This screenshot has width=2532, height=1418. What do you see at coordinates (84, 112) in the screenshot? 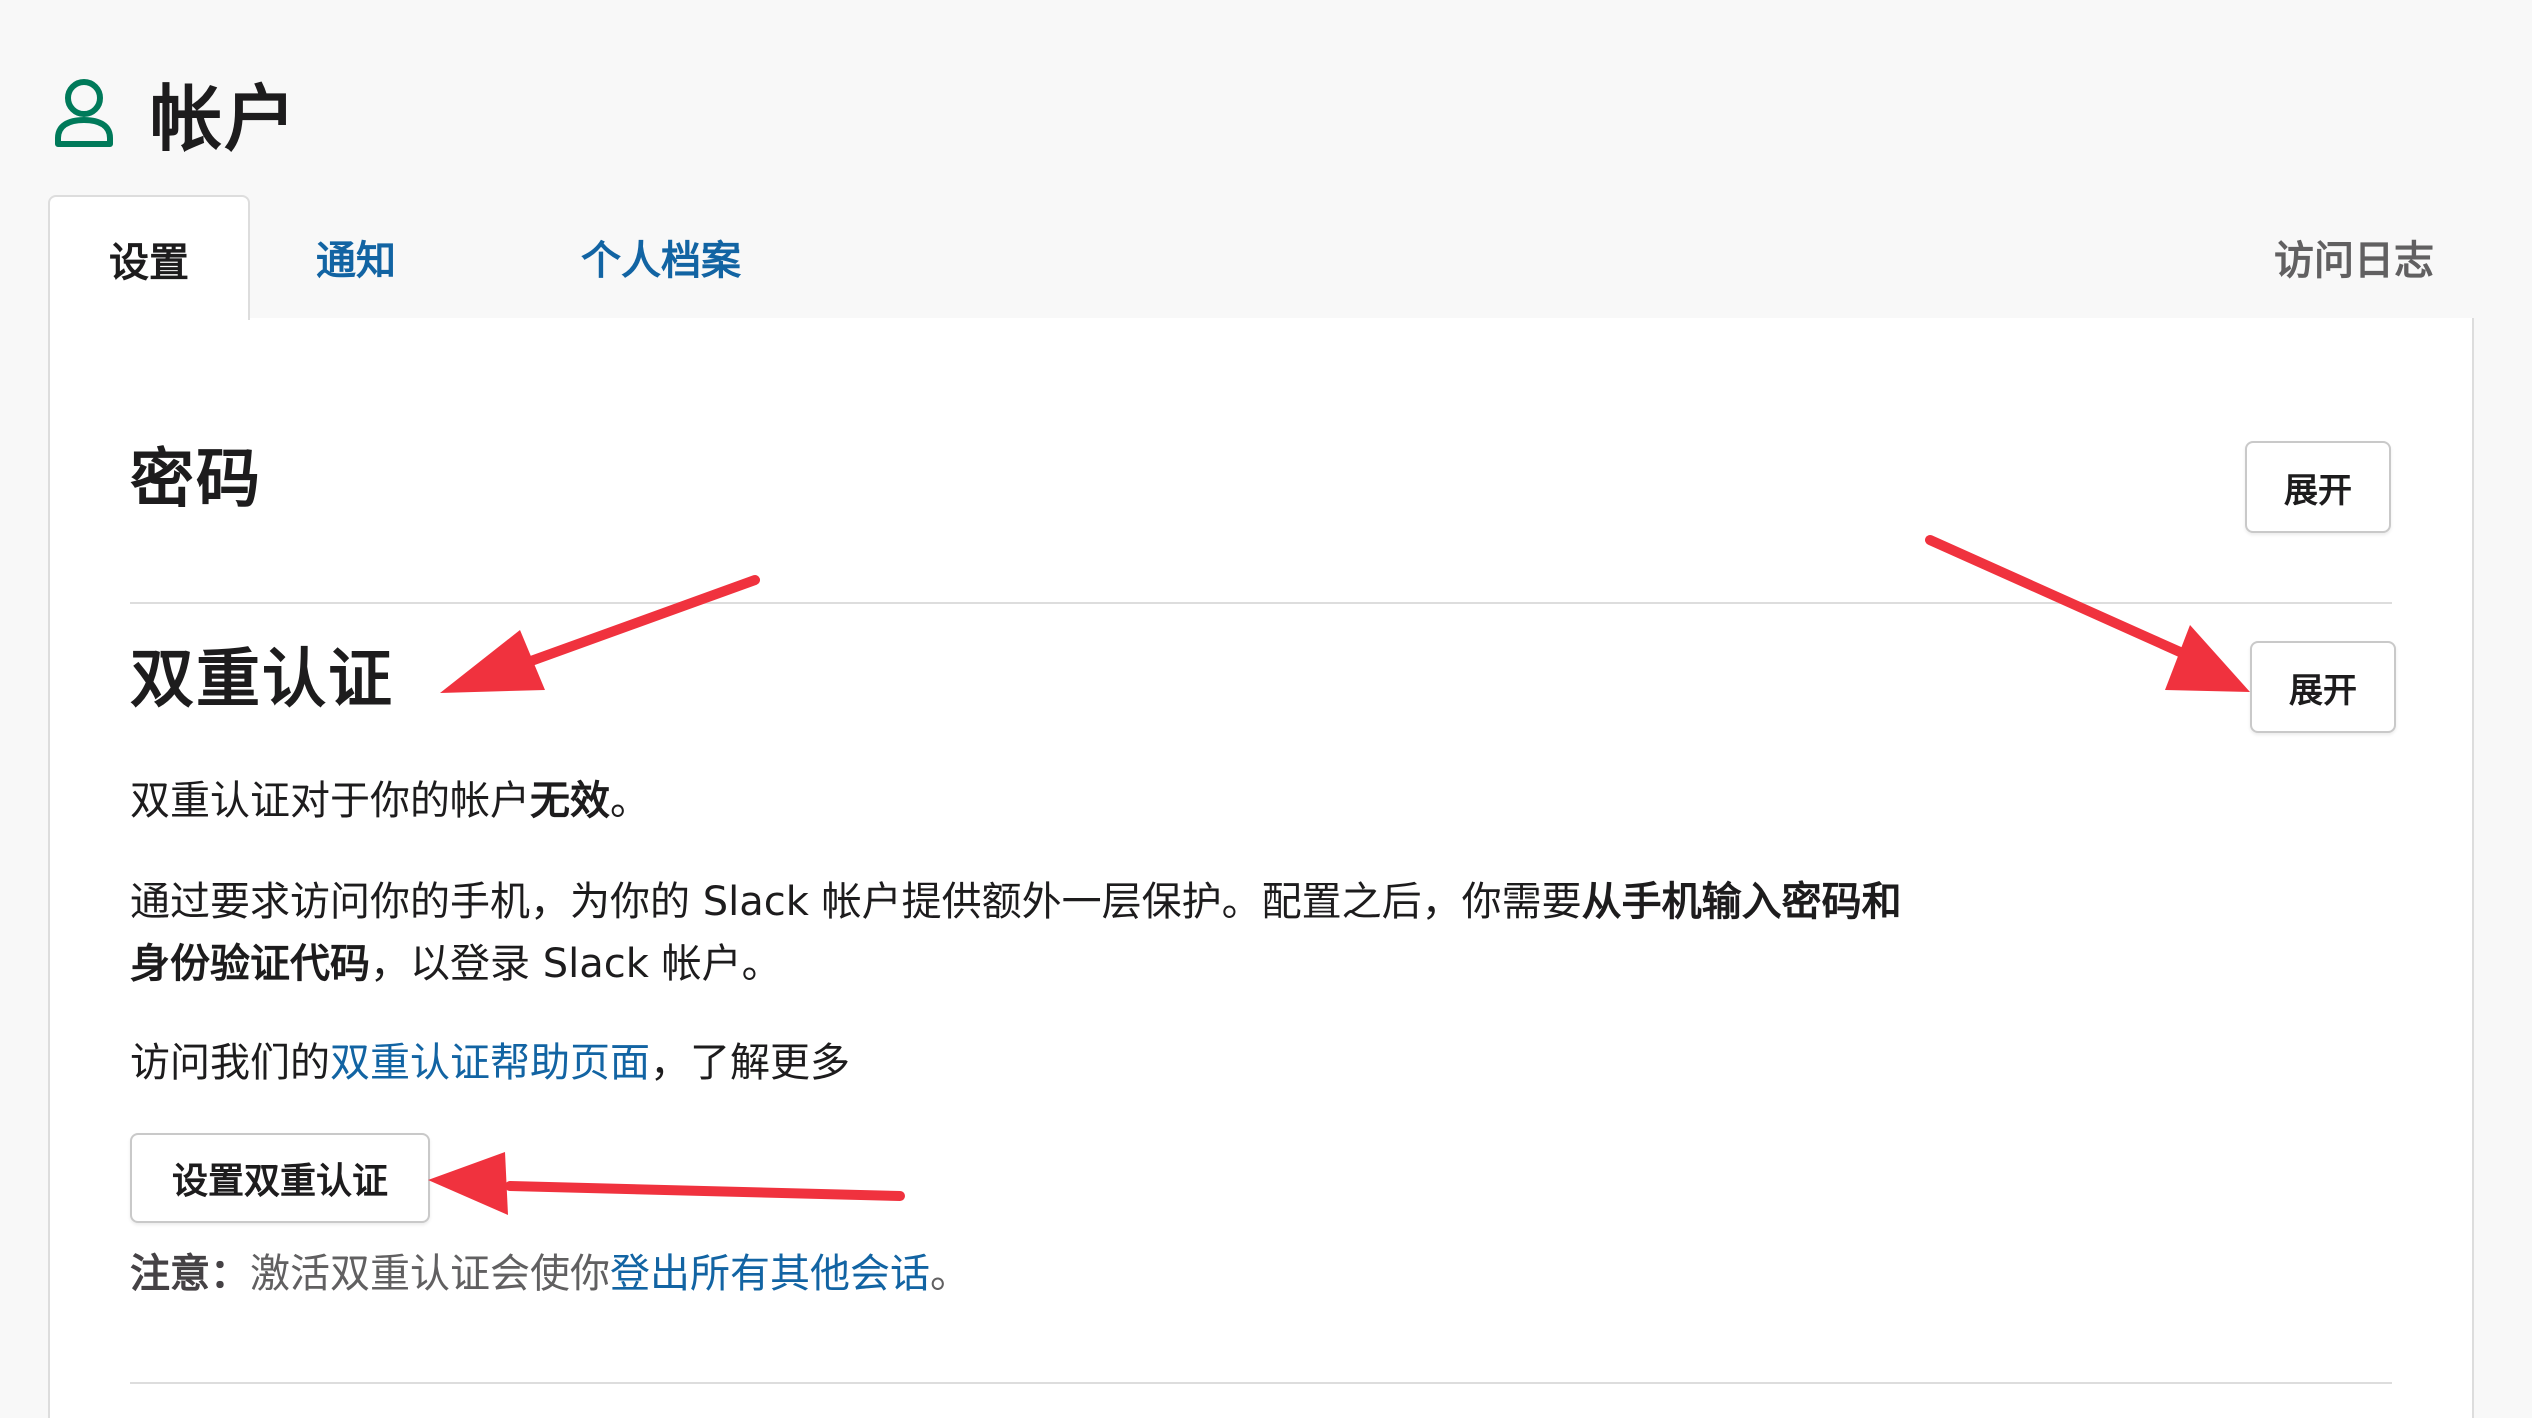
I see `user-icon` at bounding box center [84, 112].